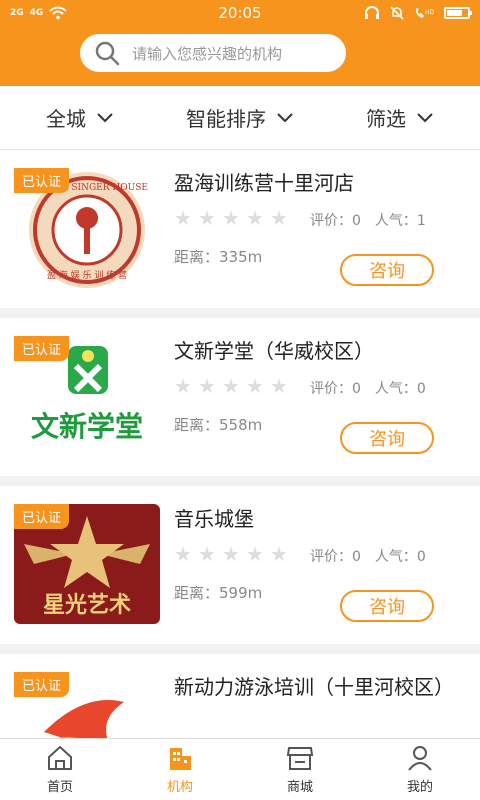  Describe the element at coordinates (207, 53) in the screenshot. I see `search-placeholder: 请输入您感兴趣的机构` at that location.